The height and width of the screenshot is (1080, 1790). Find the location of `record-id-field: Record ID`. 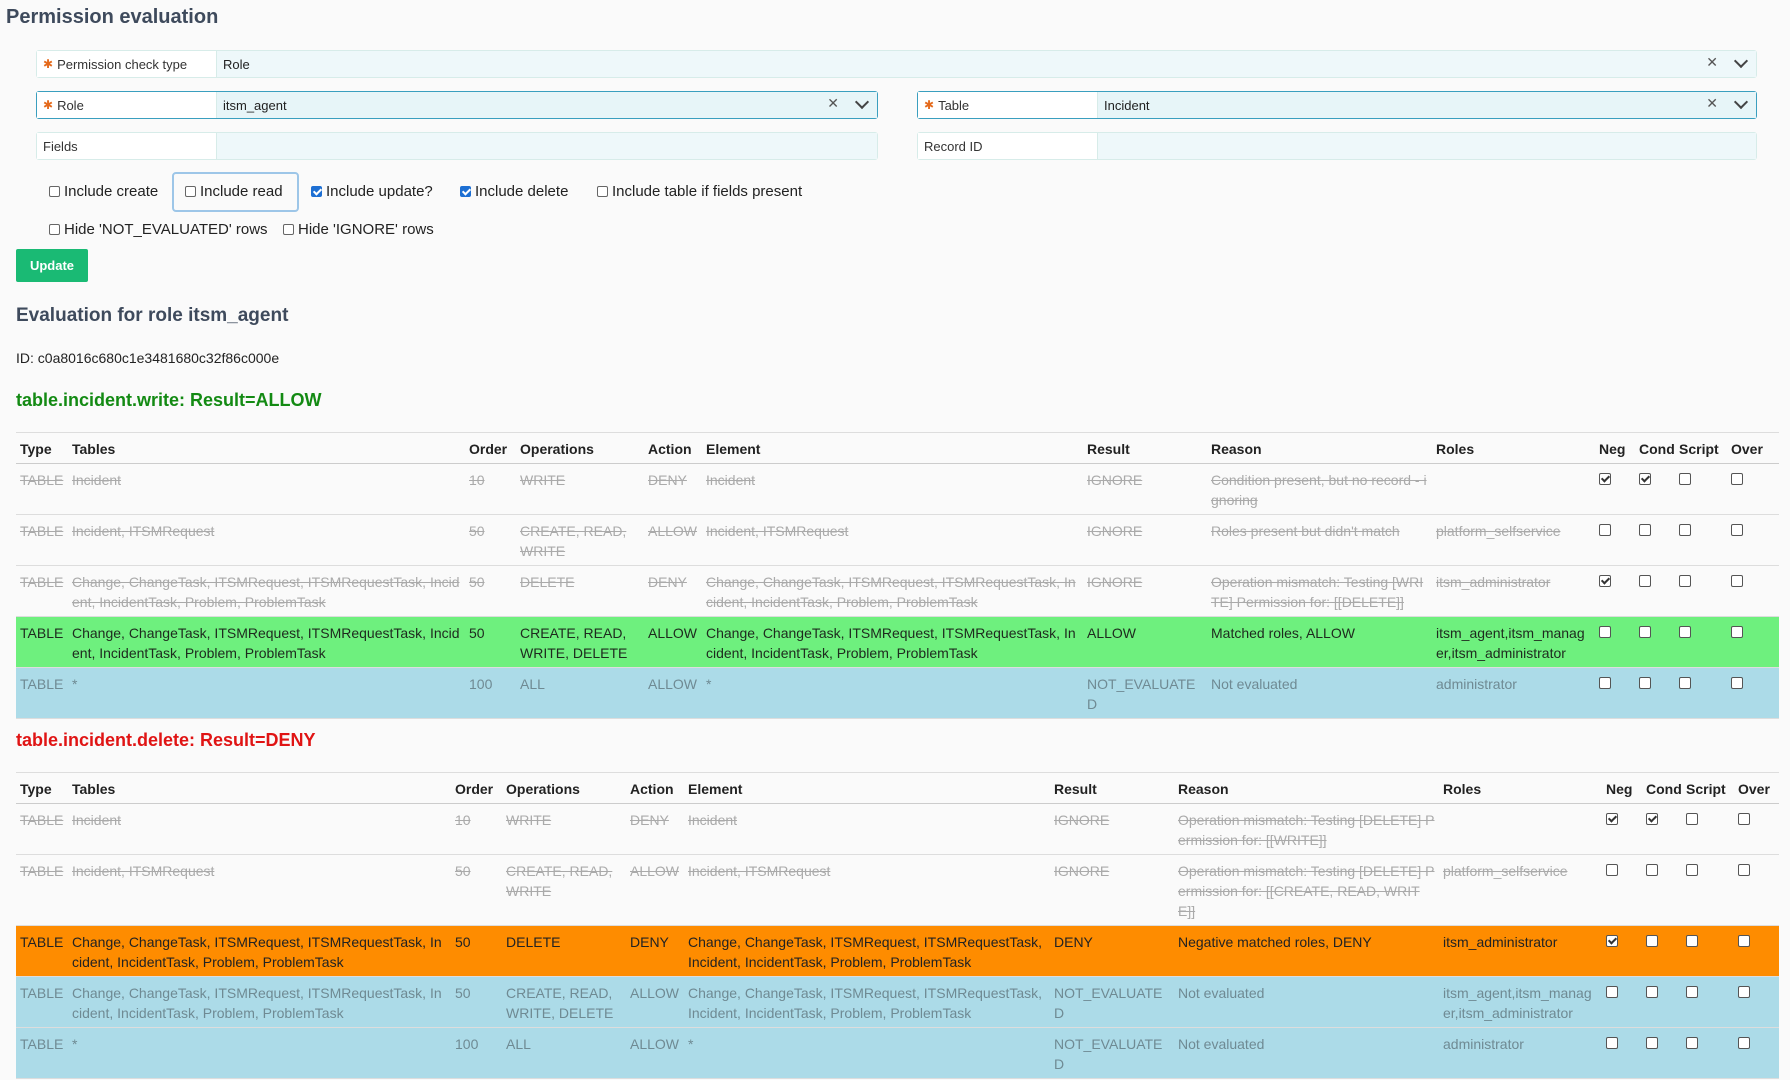

record-id-field: Record ID is located at coordinates (1337, 146).